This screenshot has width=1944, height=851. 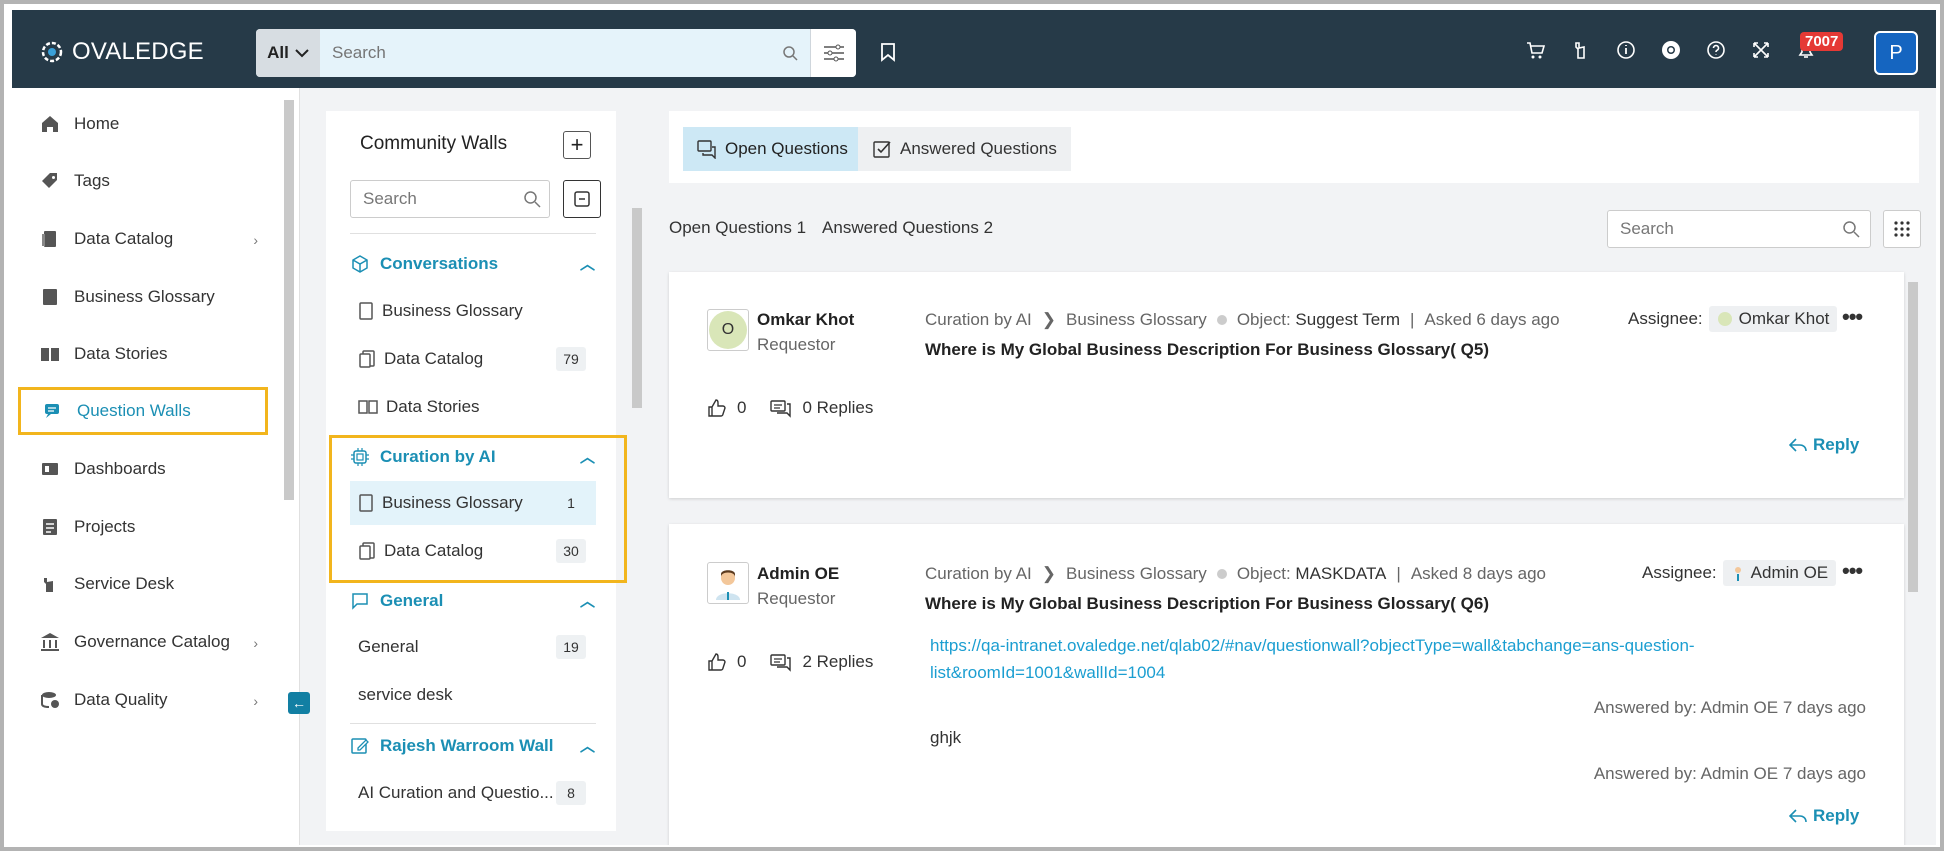 I want to click on brand-logo: OVALEDGE, so click(x=121, y=52).